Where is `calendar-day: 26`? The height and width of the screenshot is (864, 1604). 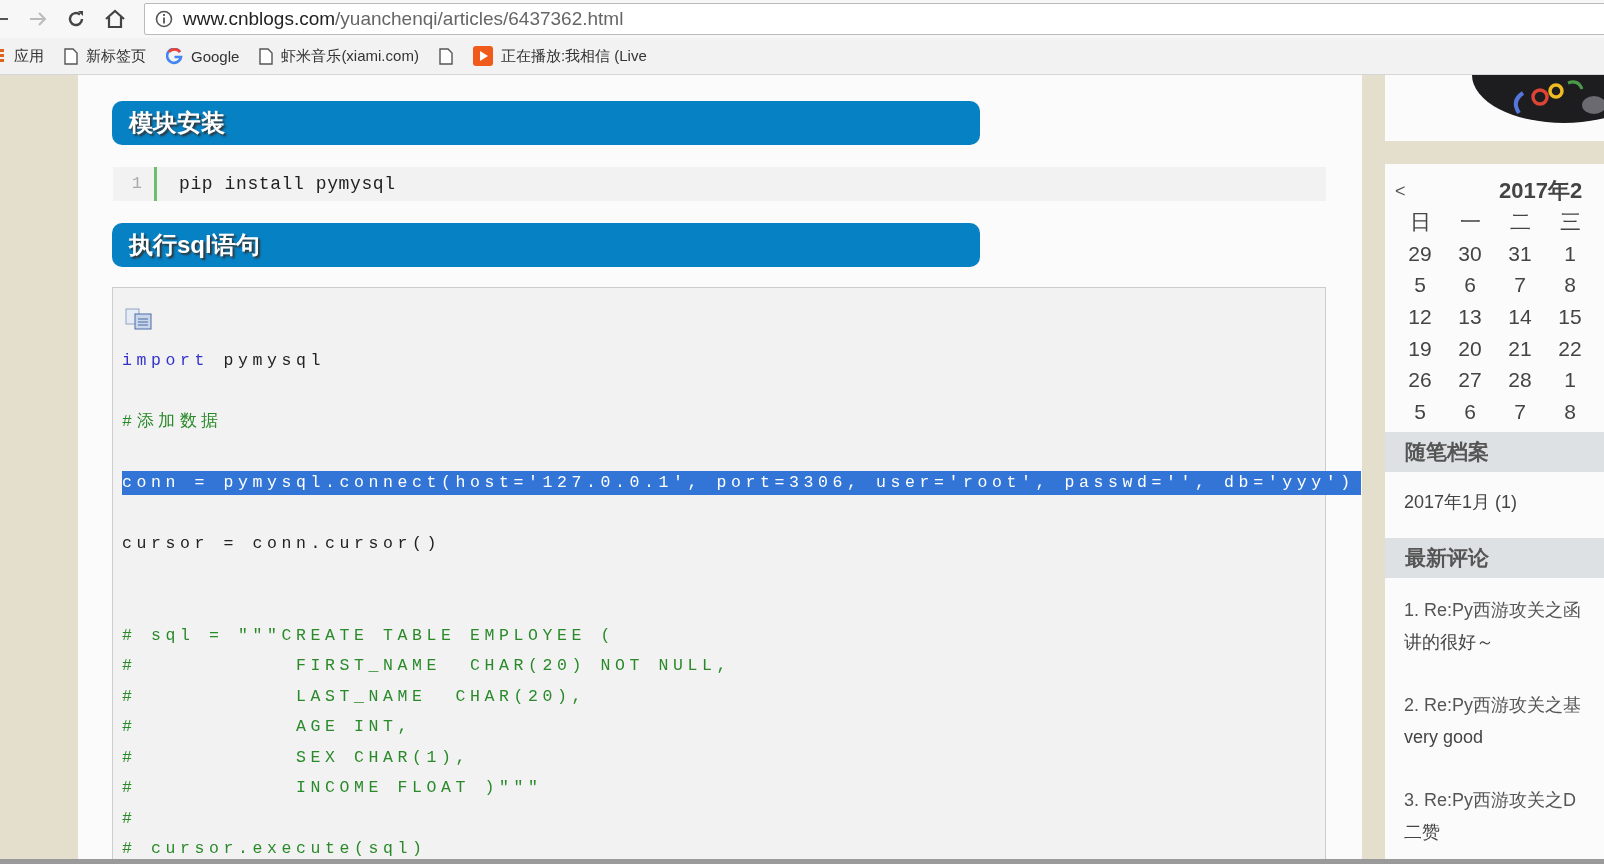 calendar-day: 26 is located at coordinates (1420, 380).